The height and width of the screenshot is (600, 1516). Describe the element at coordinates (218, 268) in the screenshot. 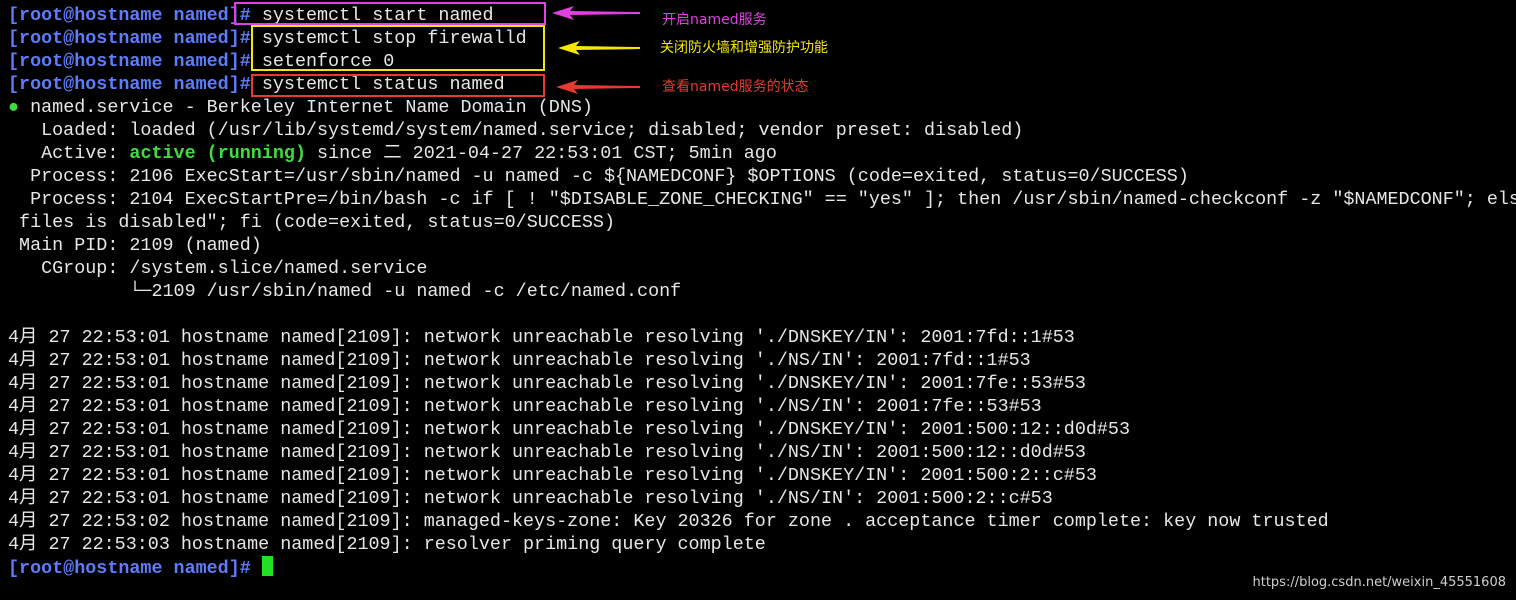

I see `cgroup-line: CGroup: /system.slice/named.service` at that location.